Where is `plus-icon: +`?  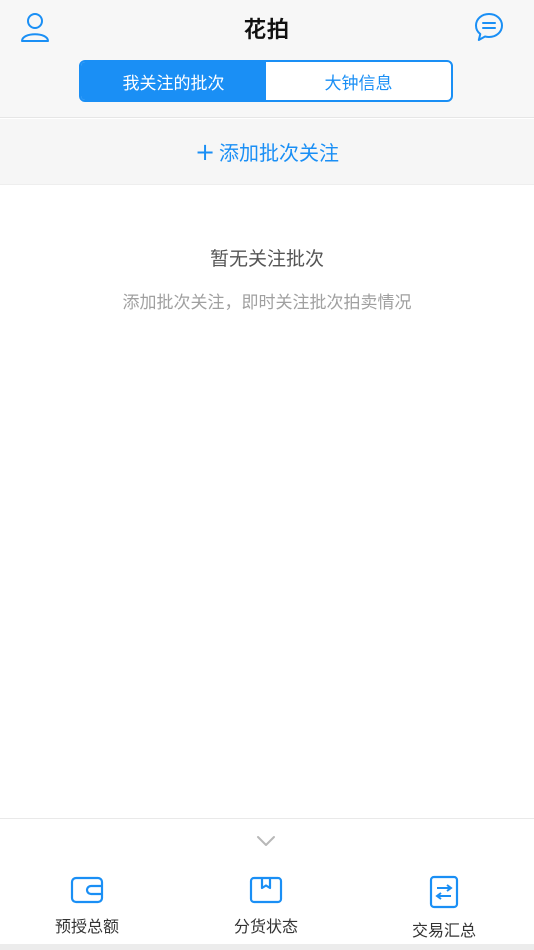
plus-icon: + is located at coordinates (205, 151).